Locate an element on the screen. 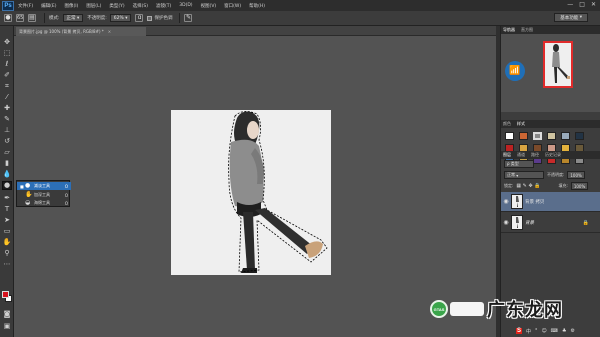 The image size is (600, 337). shape-tool-icon: ▭ is located at coordinates (7, 231).